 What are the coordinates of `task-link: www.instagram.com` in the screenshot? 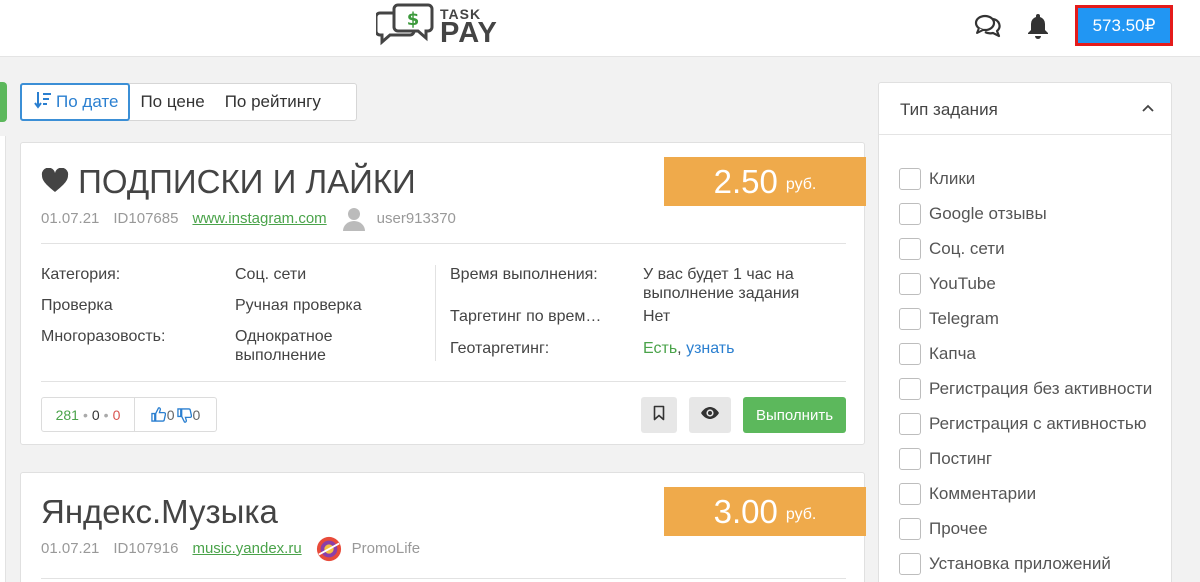 It's located at (259, 218).